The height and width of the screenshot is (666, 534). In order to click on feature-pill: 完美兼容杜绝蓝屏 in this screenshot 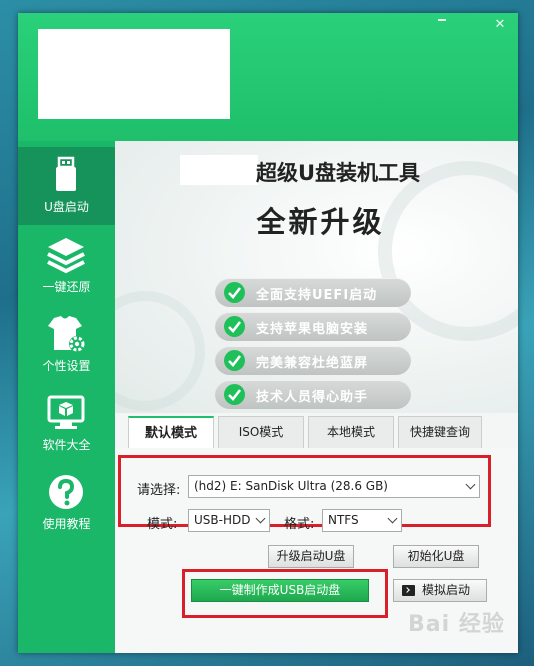, I will do `click(313, 360)`.